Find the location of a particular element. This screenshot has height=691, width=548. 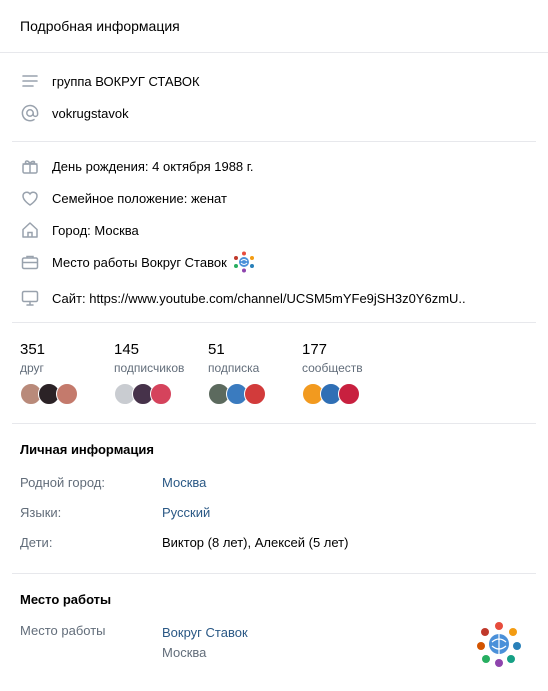

menu-lines-icon is located at coordinates (30, 81).